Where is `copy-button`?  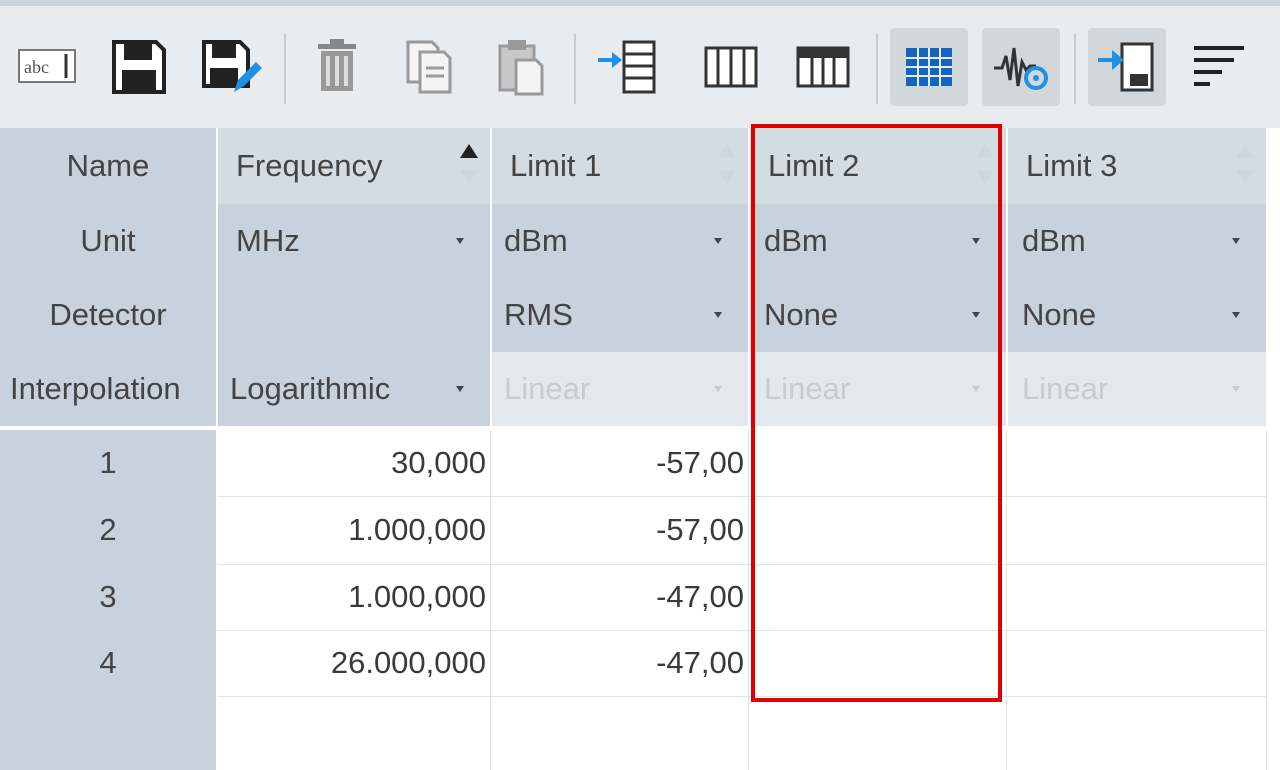 copy-button is located at coordinates (429, 67).